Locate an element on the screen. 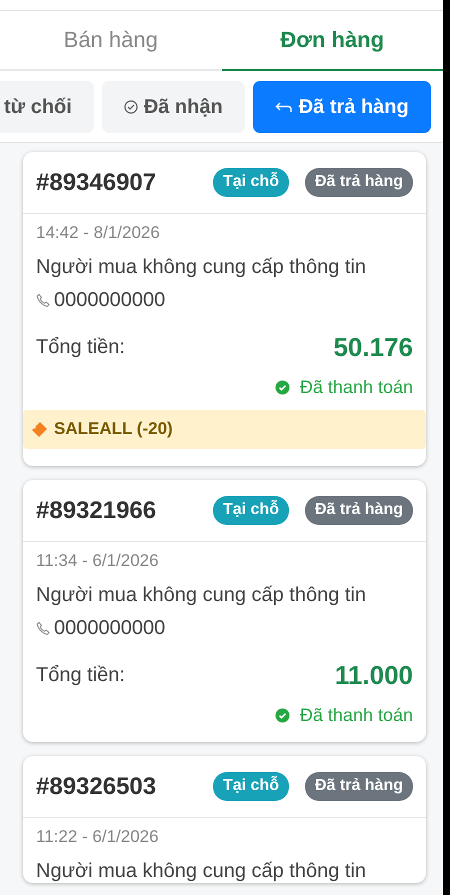 The image size is (450, 895). total-amount: 11.000 is located at coordinates (373, 675).